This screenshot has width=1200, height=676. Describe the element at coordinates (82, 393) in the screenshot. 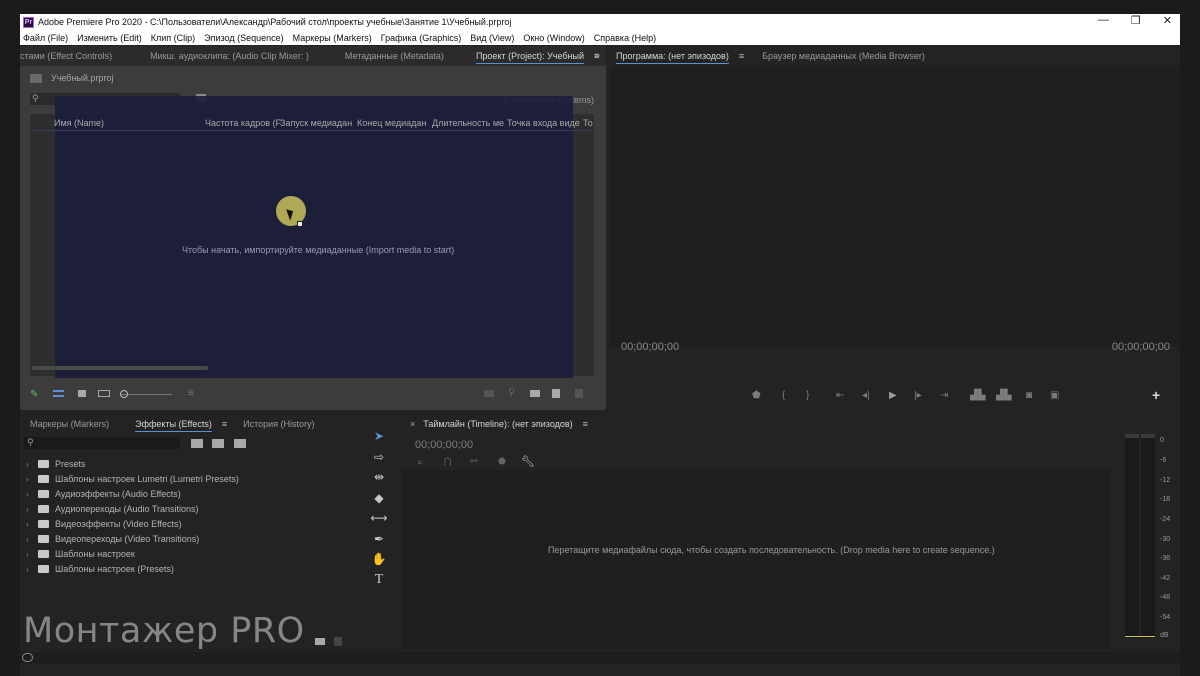

I see `icon-view-icon` at that location.